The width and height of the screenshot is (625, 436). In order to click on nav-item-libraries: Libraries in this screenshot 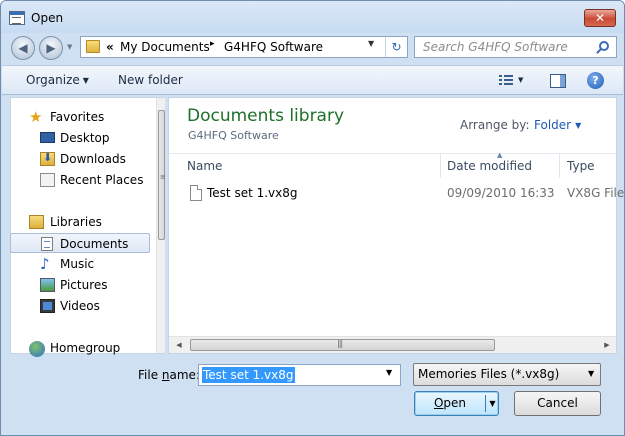, I will do `click(83, 222)`.